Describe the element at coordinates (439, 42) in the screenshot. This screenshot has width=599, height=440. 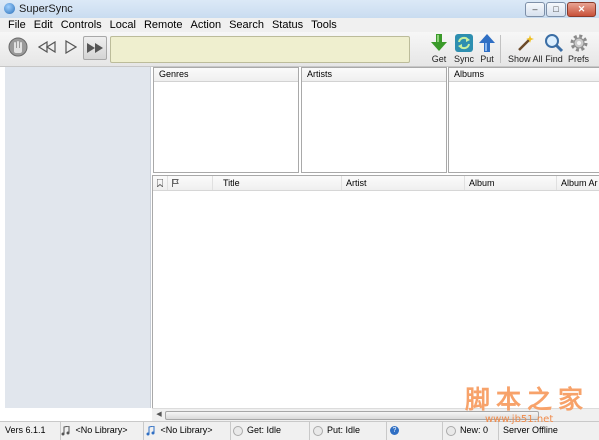
I see `download-arrow-icon` at that location.